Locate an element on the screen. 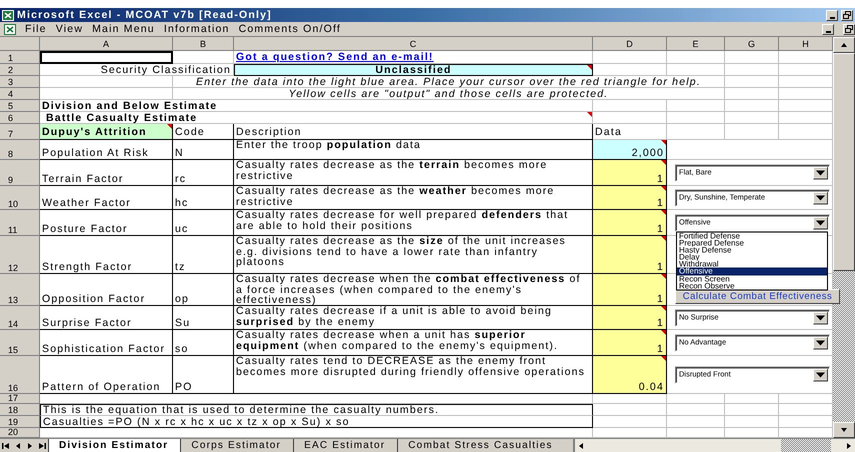 The width and height of the screenshot is (855, 452). factor-description: Casualty rates decrease when the combat effectiveness of a force increases (when compared to the enemy's effectiveness) is located at coordinates (409, 290).